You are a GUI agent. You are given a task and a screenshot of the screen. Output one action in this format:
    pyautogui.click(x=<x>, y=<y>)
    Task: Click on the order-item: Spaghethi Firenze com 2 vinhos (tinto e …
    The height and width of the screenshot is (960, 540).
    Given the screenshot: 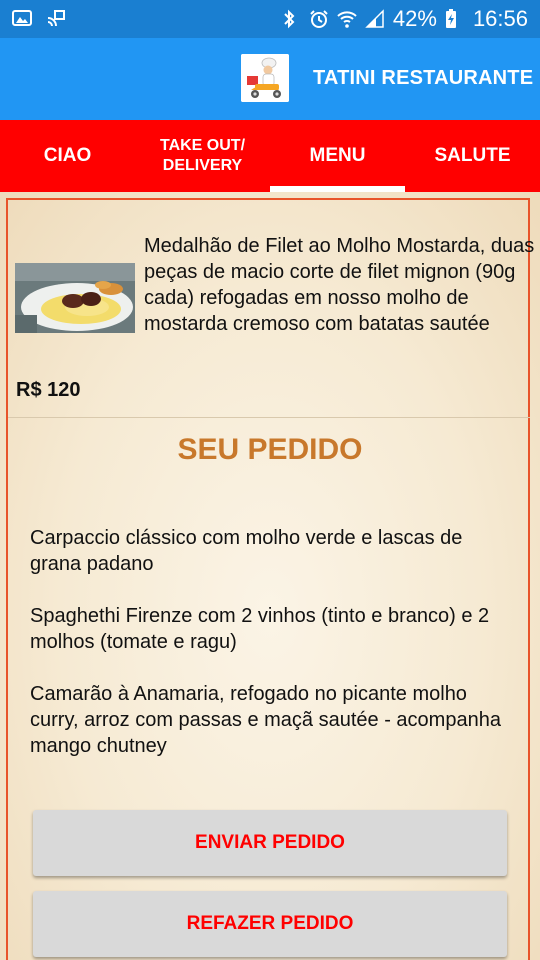 What is the action you would take?
    pyautogui.click(x=260, y=629)
    